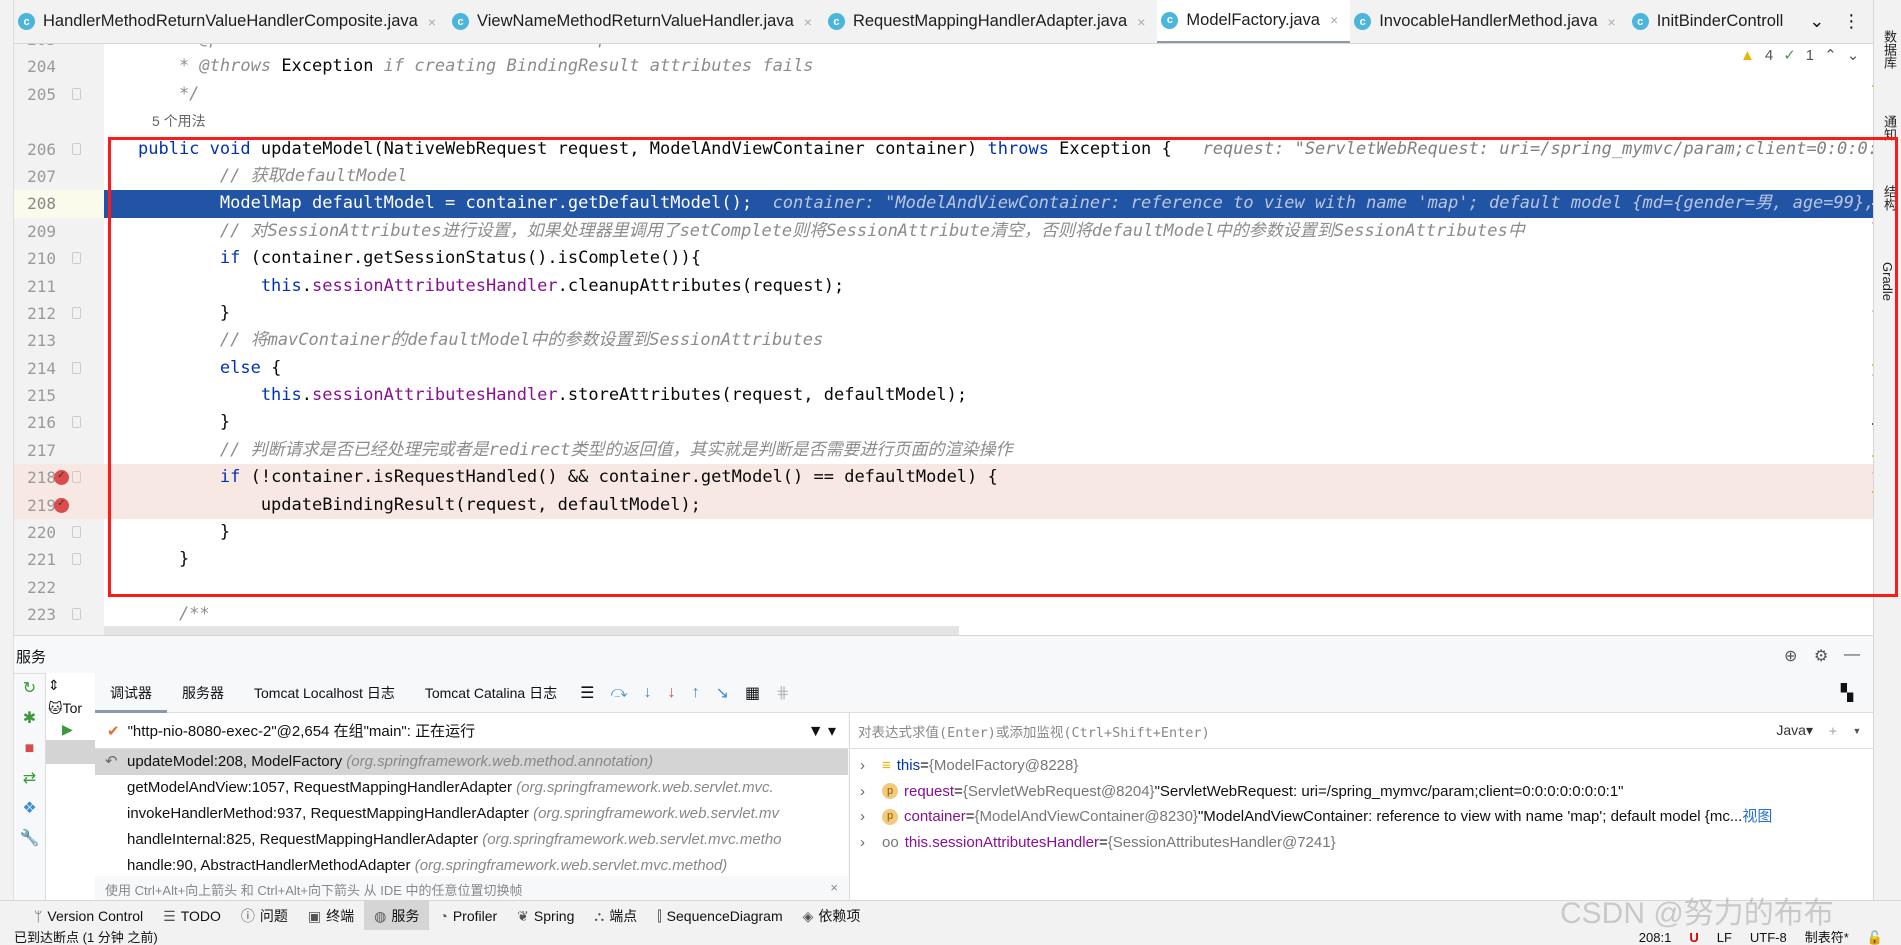 The image size is (1901, 945). Describe the element at coordinates (672, 693) in the screenshot. I see `force-step-into-icon: ↓` at that location.